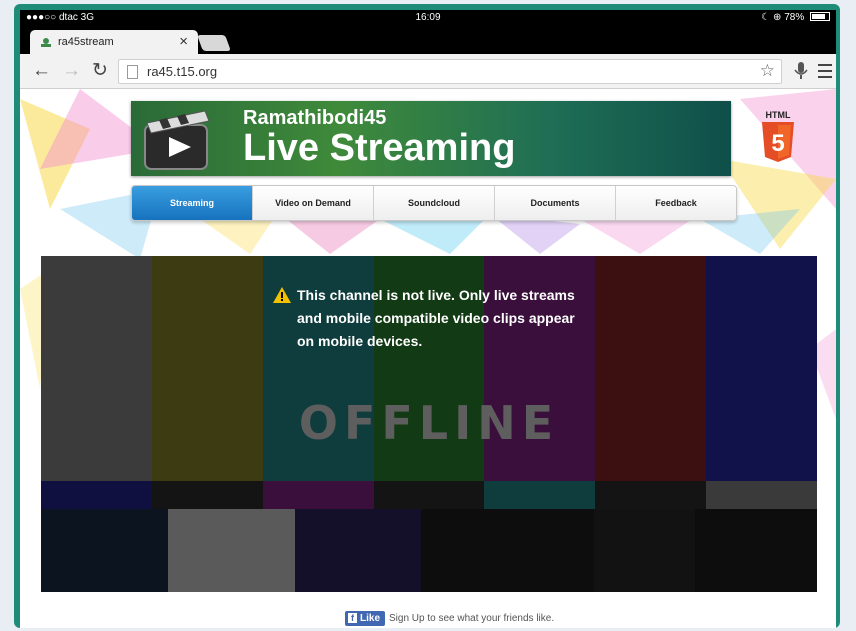 This screenshot has width=856, height=631. What do you see at coordinates (182, 71) in the screenshot?
I see `url-text: ra45.t15.org` at bounding box center [182, 71].